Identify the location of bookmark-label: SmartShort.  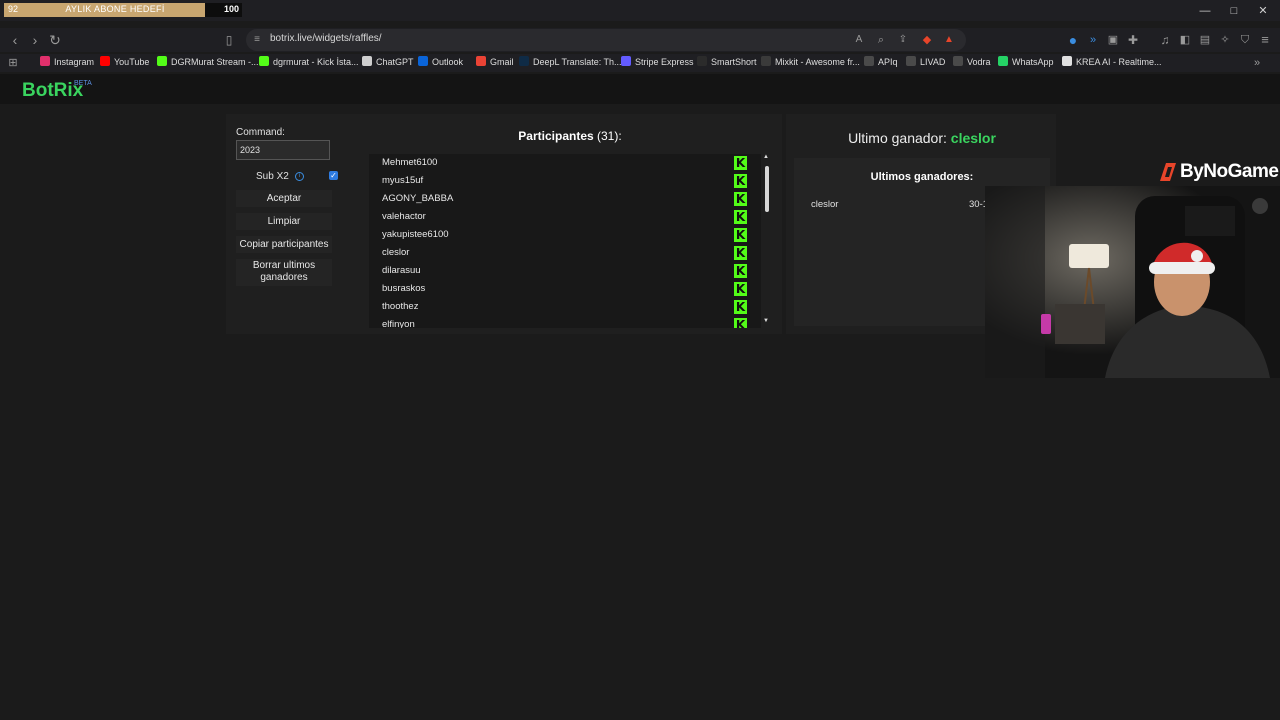
(734, 62).